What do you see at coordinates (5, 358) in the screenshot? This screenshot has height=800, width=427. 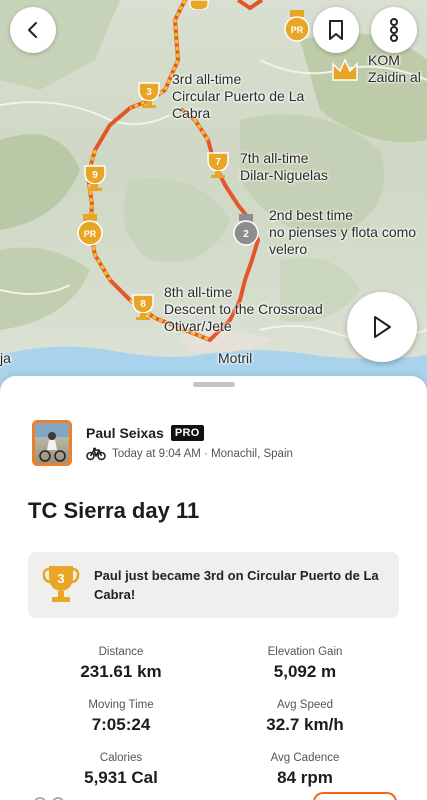 I see `town-label-left: ja` at bounding box center [5, 358].